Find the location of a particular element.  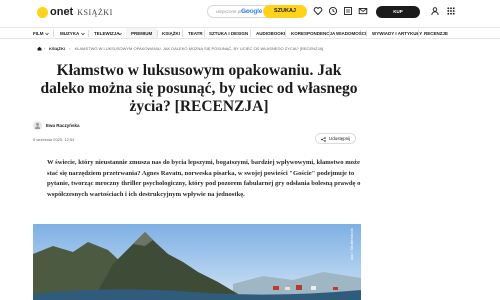

publish-date: 6 września 2025, 12:54 is located at coordinates (54, 139).